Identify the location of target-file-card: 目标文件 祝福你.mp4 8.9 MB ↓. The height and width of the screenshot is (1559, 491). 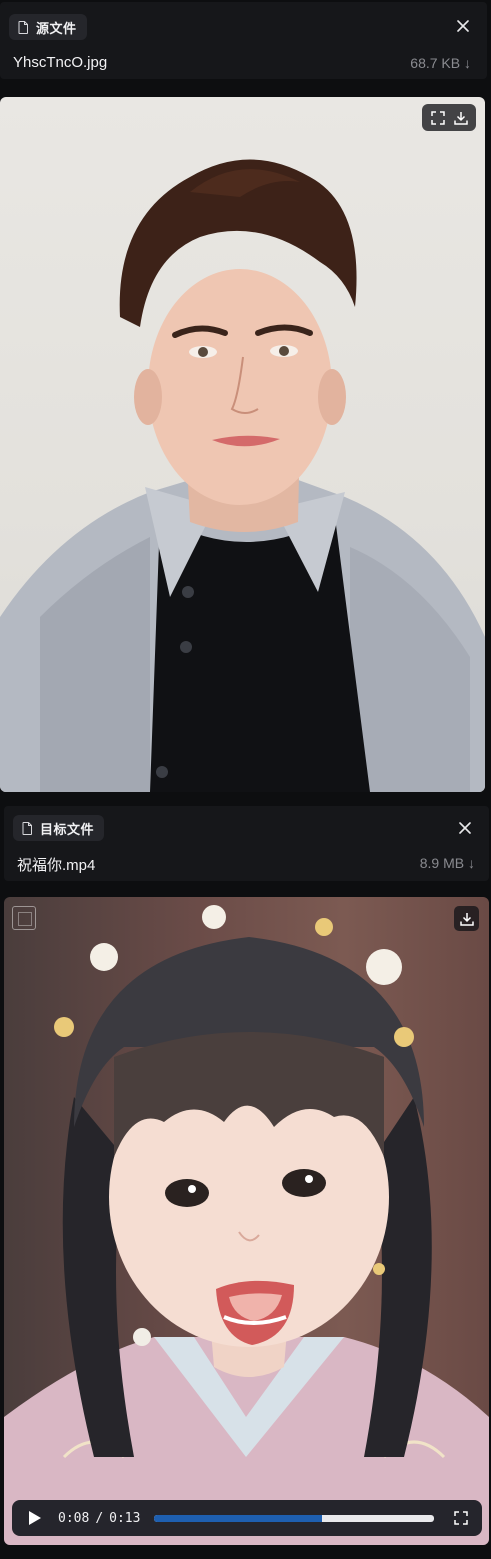
(246, 843).